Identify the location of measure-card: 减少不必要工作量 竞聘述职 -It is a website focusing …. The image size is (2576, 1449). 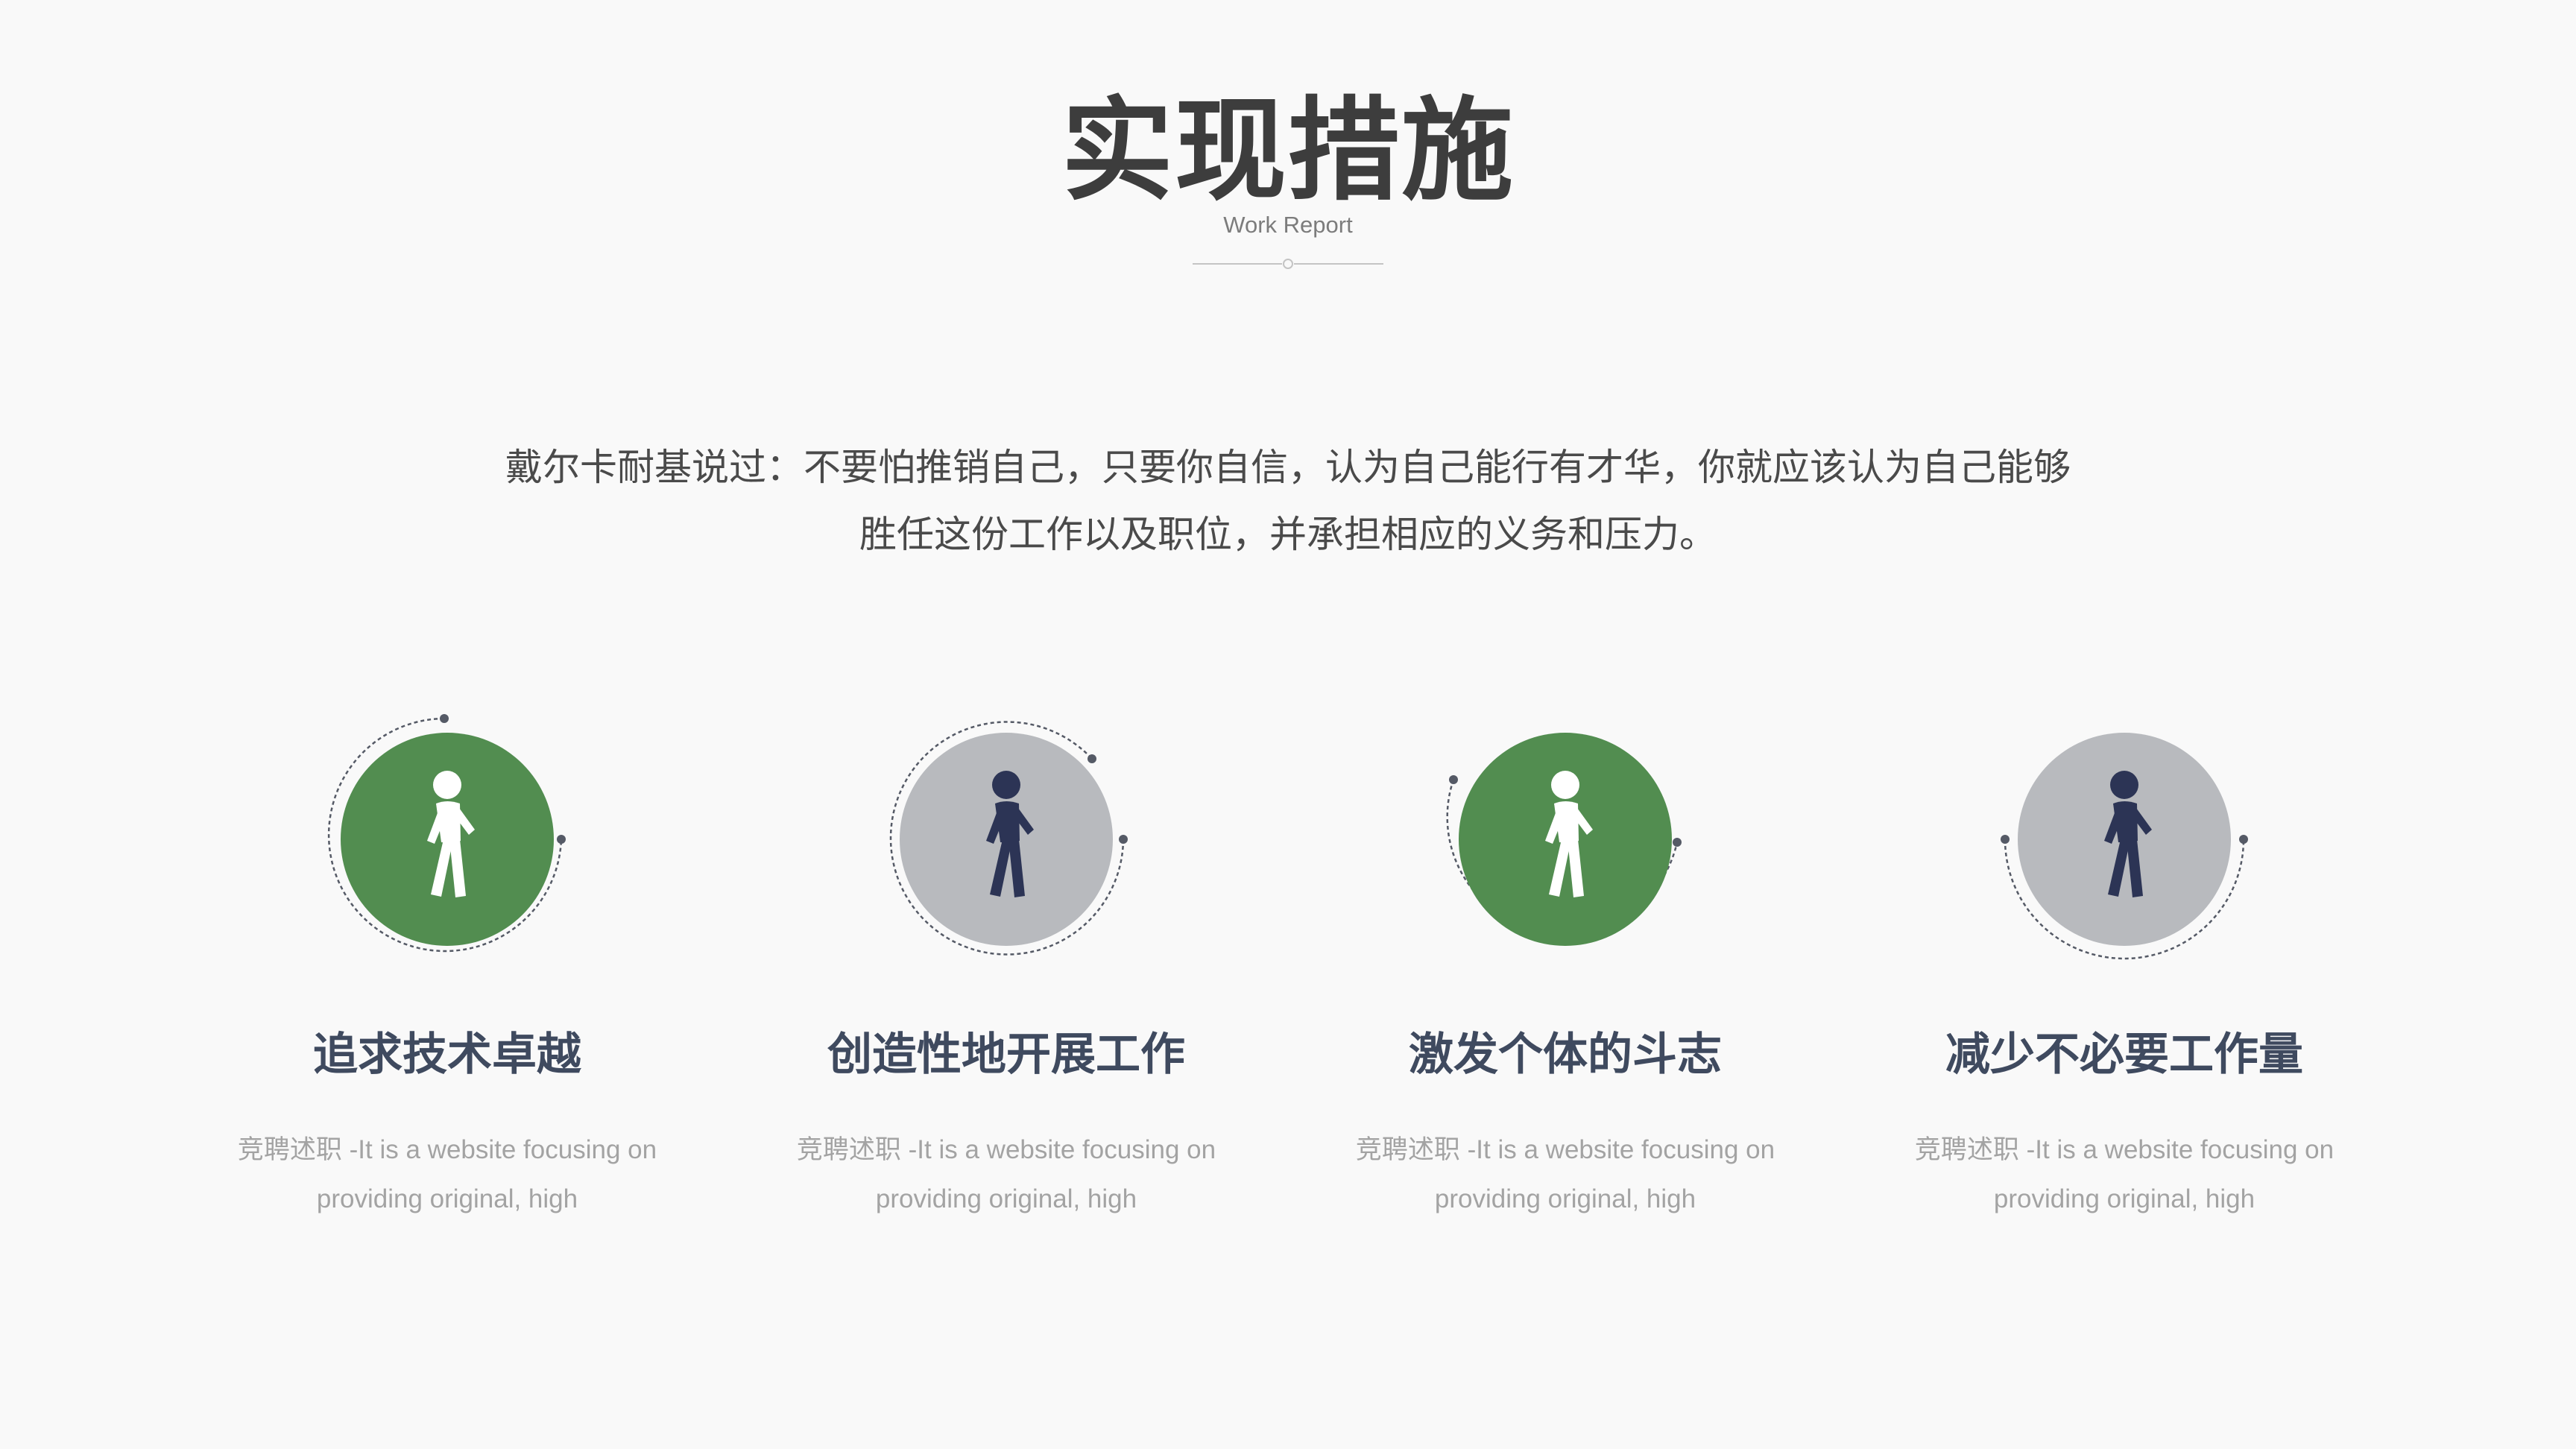
(2124, 976).